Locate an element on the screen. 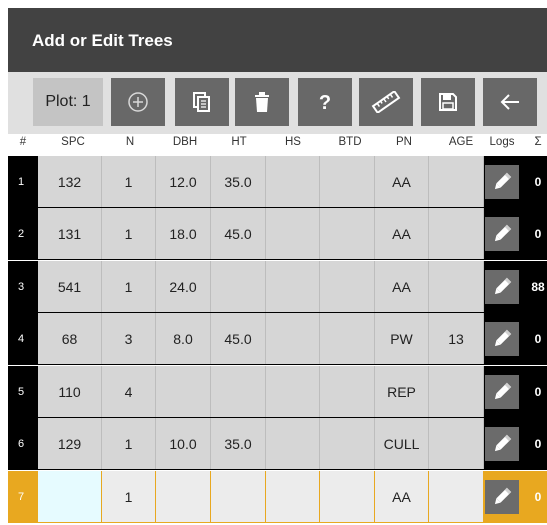 The height and width of the screenshot is (525, 547). table-row: 6 129 1 10.0 35.0 CULL 0 is located at coordinates (277, 444).